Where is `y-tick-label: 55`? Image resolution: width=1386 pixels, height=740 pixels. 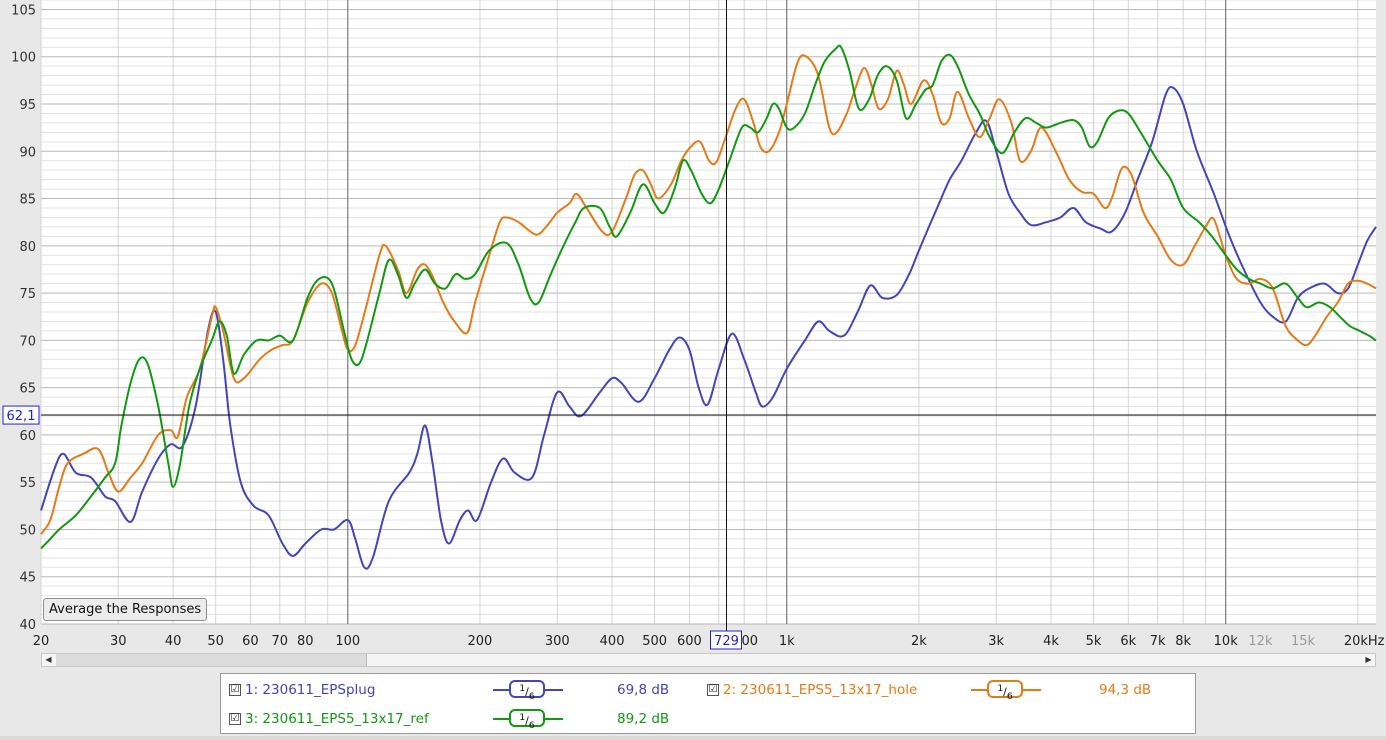 y-tick-label: 55 is located at coordinates (27, 483).